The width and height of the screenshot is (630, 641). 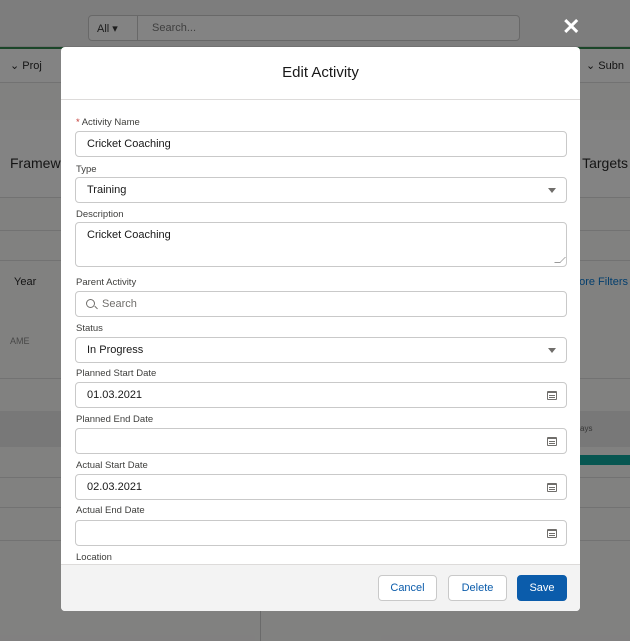 I want to click on type-select: Training, so click(x=321, y=190).